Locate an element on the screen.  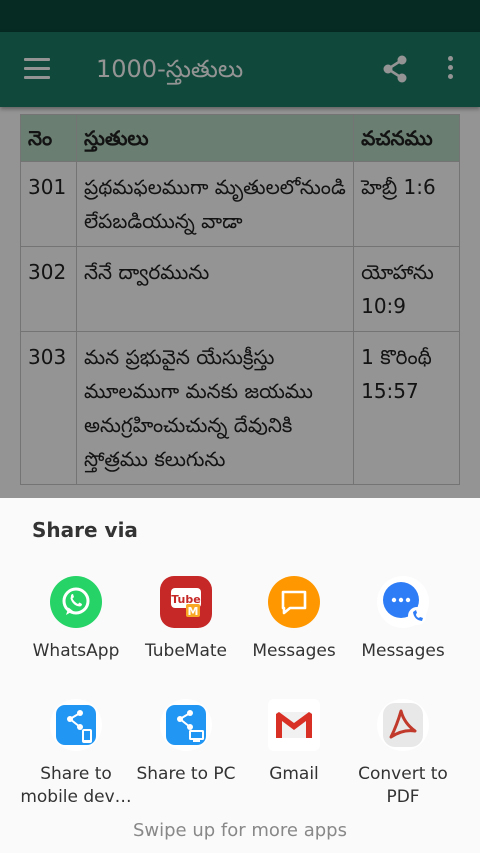
svg-text: M is located at coordinates (193, 611).